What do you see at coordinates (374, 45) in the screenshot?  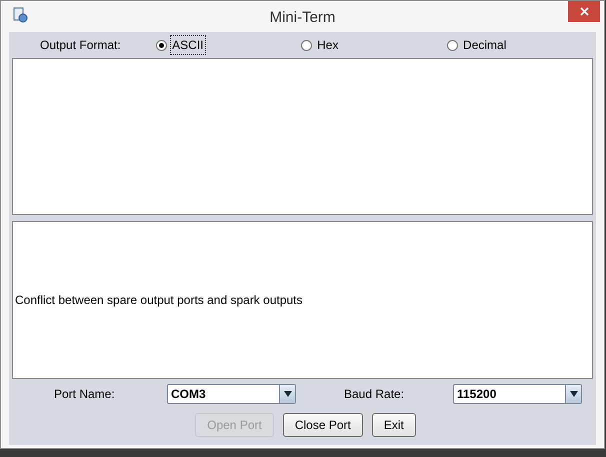 I see `radio-option: Hex` at bounding box center [374, 45].